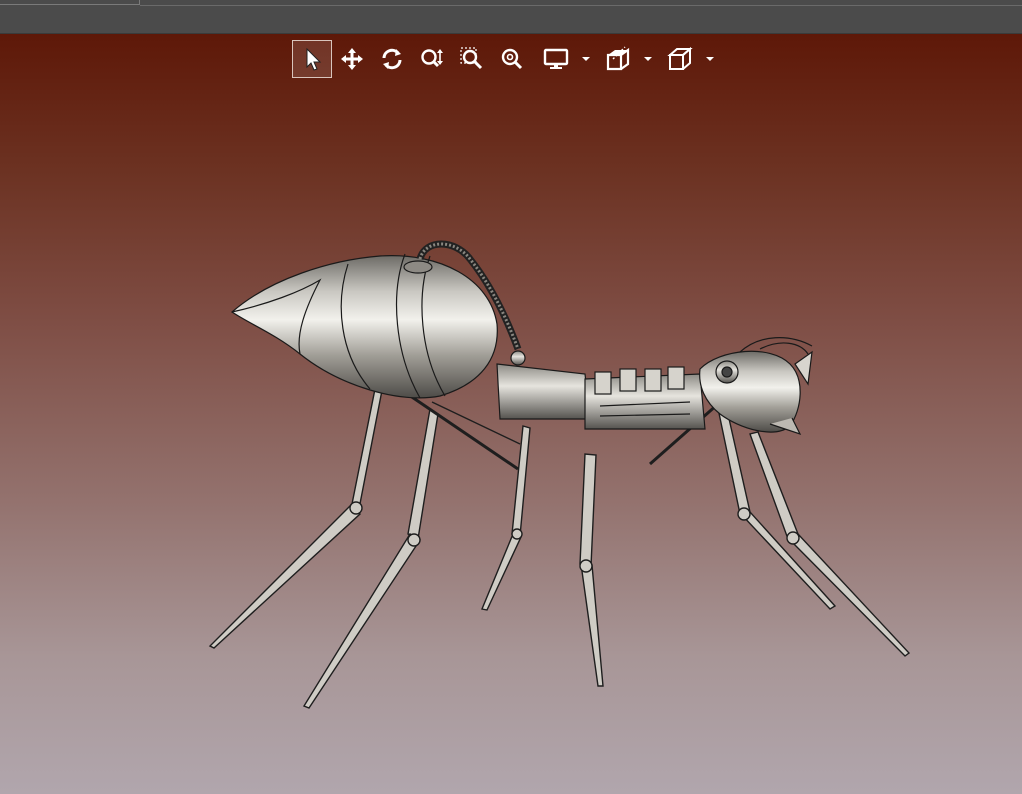  Describe the element at coordinates (680, 58) in the screenshot. I see `cube-icon` at that location.